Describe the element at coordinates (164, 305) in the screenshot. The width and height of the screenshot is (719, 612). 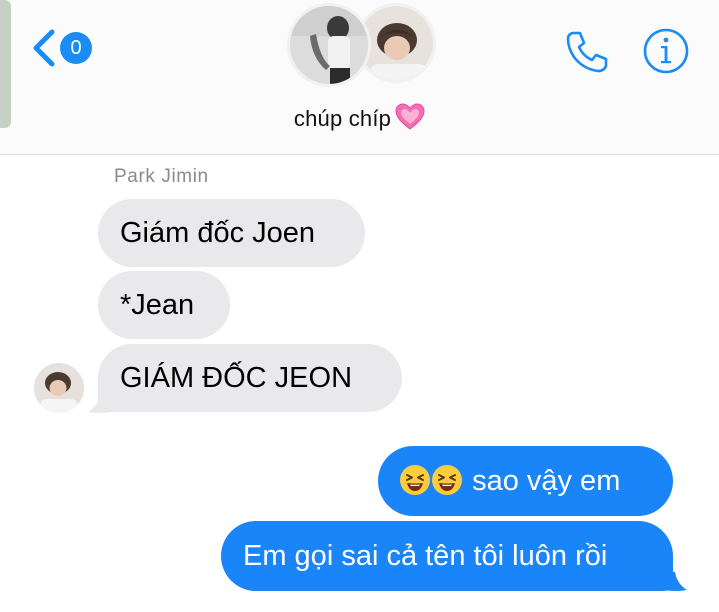
I see `incoming-message: *Jean` at that location.